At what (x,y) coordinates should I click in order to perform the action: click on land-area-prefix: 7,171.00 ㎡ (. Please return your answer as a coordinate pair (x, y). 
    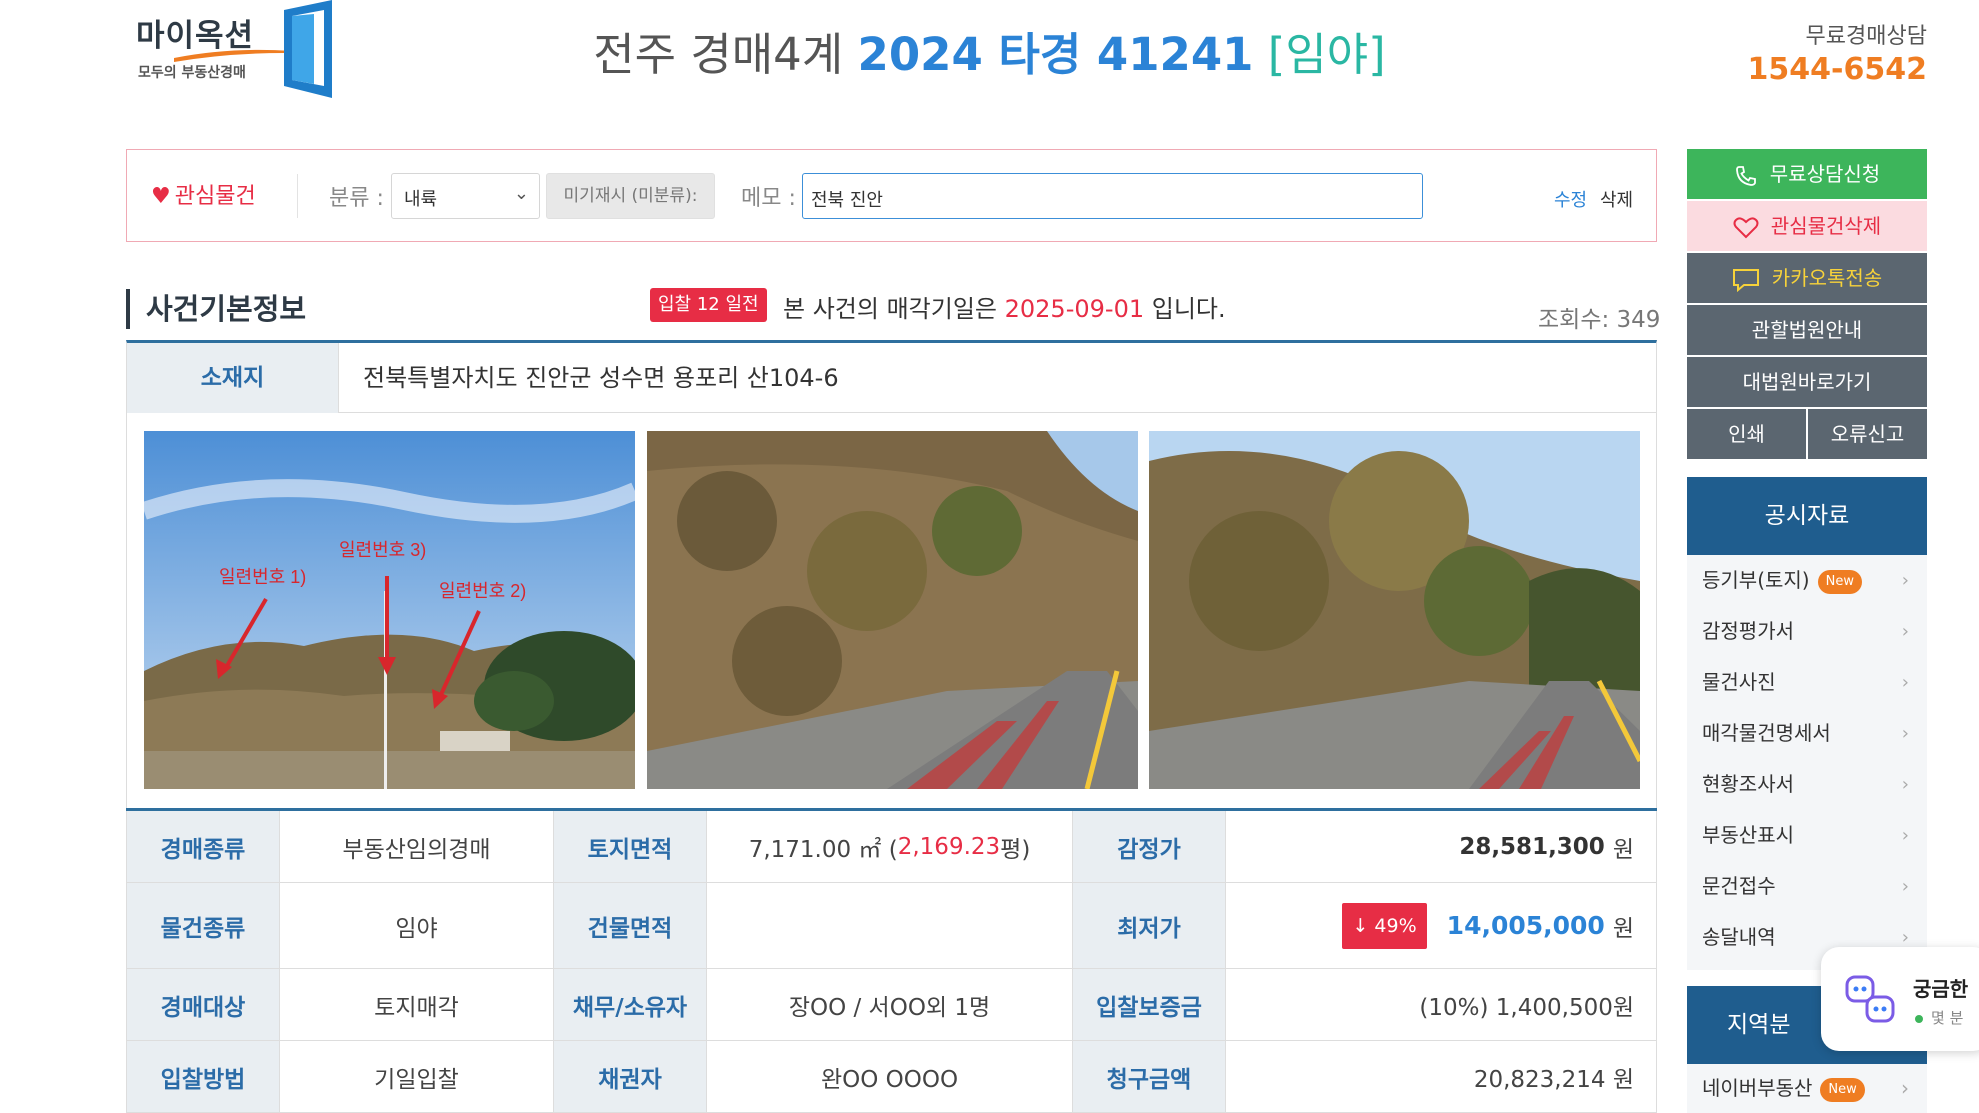
    Looking at the image, I should click on (823, 849).